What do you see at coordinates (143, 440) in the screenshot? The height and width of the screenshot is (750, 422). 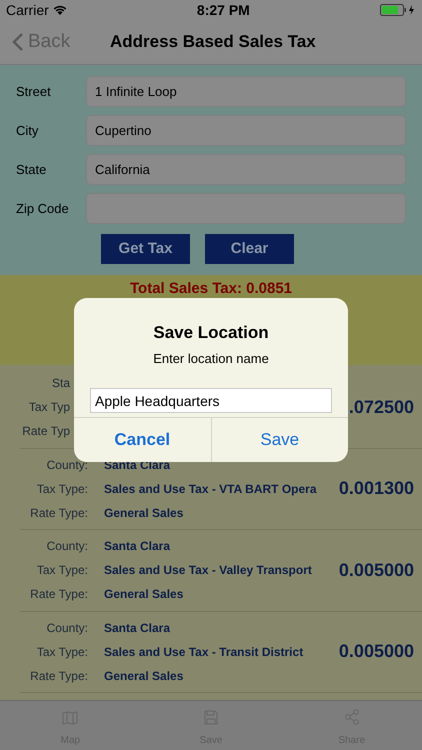 I see `dialog-button: Cancel` at bounding box center [143, 440].